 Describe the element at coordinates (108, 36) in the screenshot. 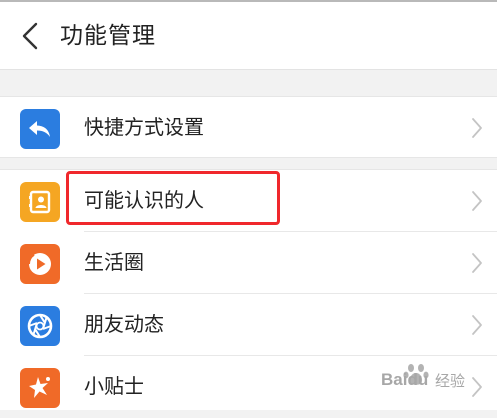

I see `page-title: 功能管理` at that location.